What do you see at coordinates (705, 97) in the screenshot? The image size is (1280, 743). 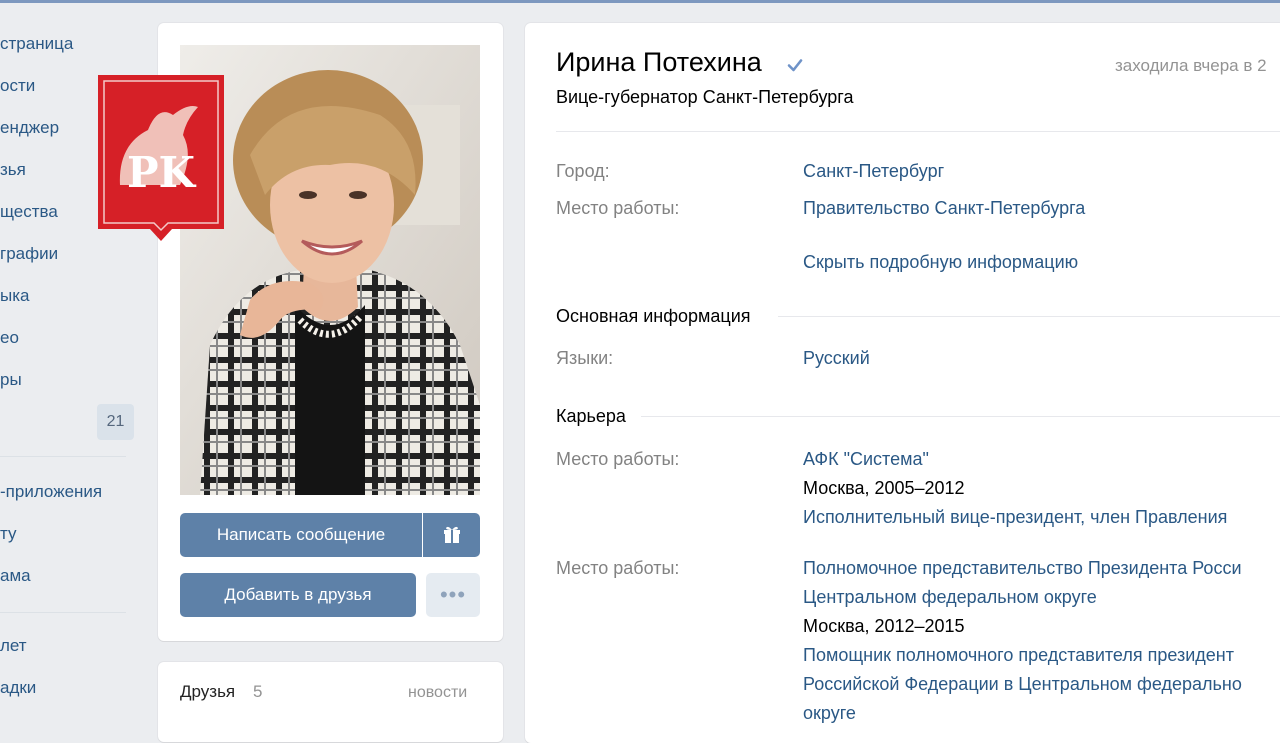 I see `profile-status: Вице-губернатор Санкт-Петербурга` at bounding box center [705, 97].